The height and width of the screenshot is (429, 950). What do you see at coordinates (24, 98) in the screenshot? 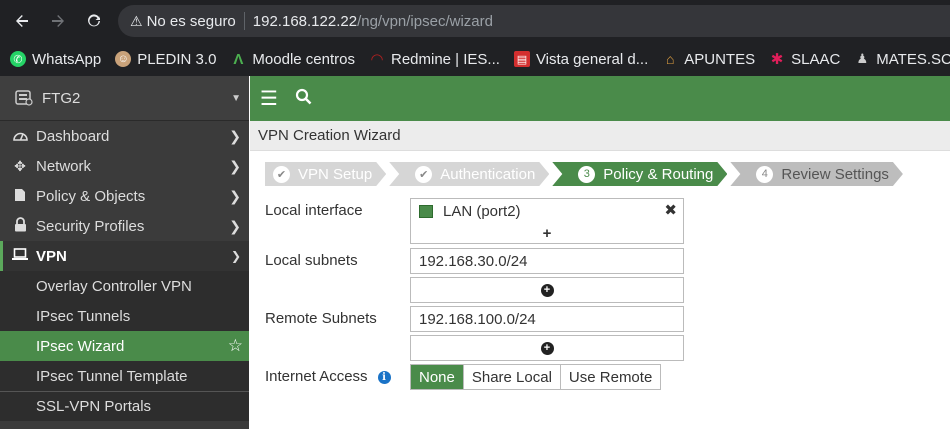
I see `device-icon` at bounding box center [24, 98].